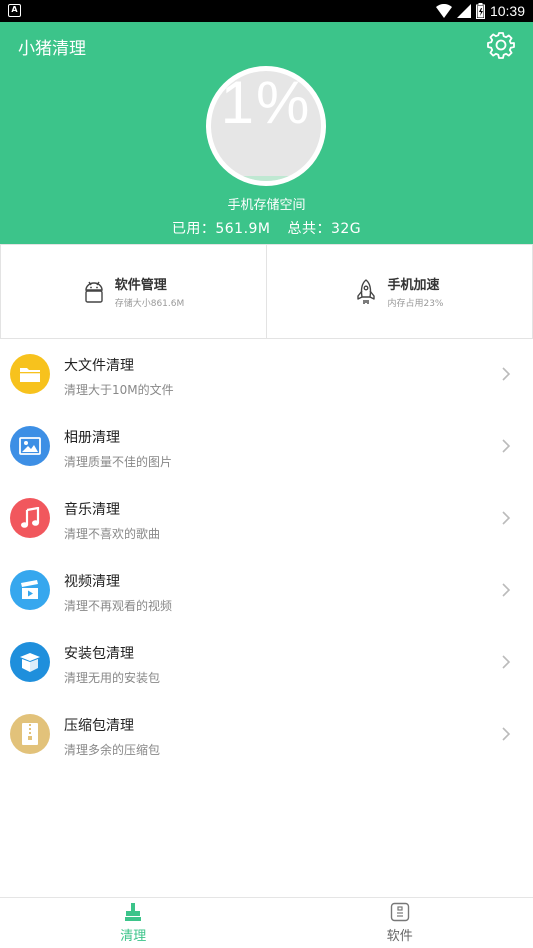 This screenshot has width=533, height=948. What do you see at coordinates (112, 534) in the screenshot?
I see `item-subtitle: 清理不喜欢的歌曲` at bounding box center [112, 534].